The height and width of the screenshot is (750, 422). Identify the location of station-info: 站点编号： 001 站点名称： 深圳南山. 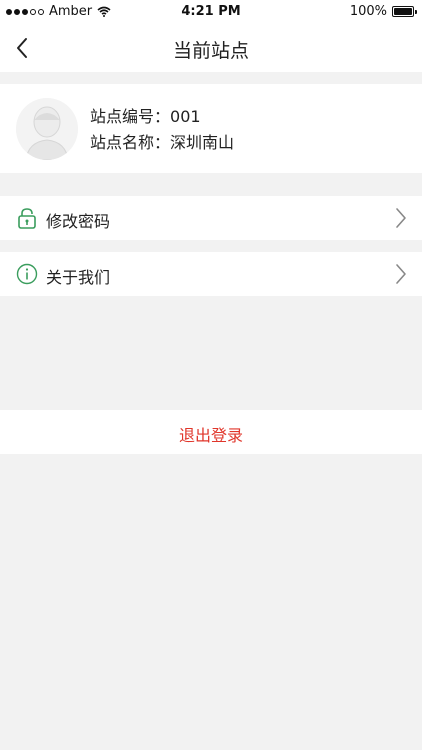
(162, 130).